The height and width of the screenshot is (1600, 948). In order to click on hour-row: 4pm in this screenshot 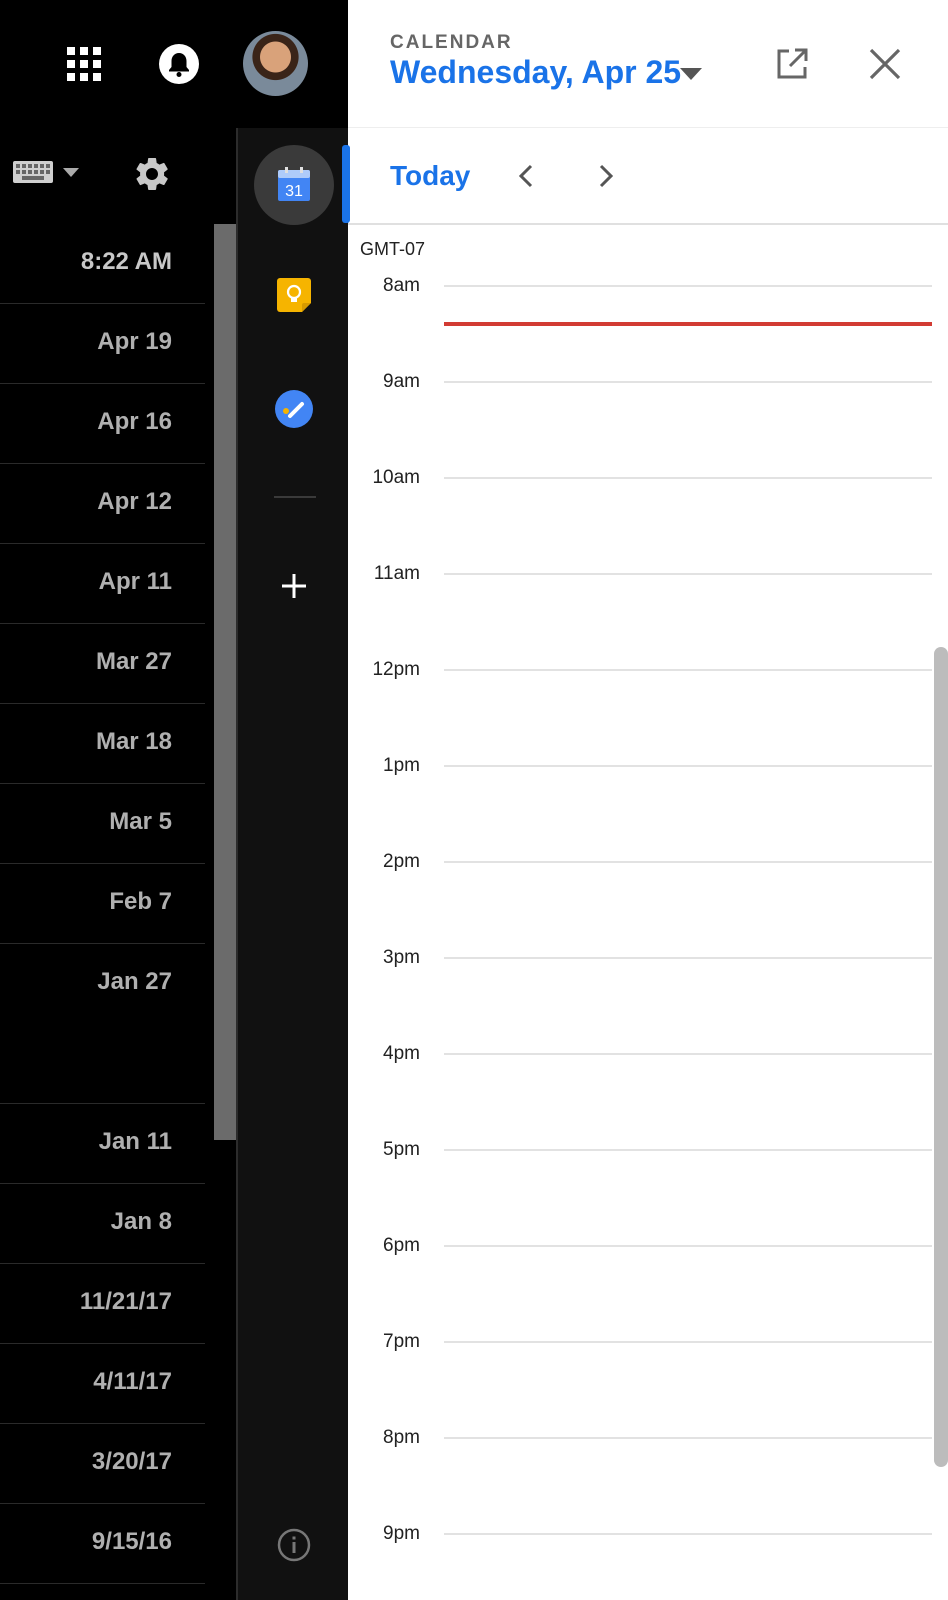, I will do `click(643, 1058)`.